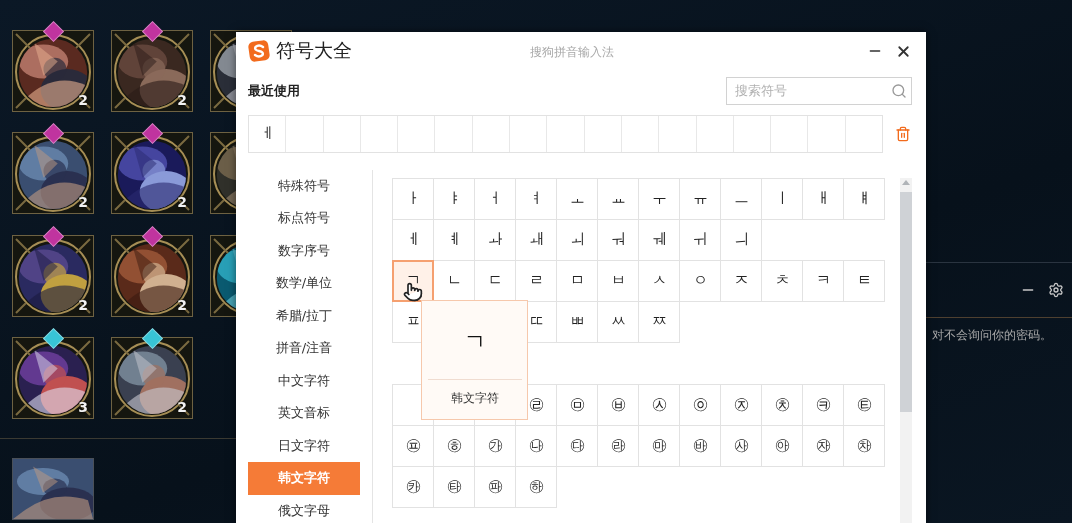 Image resolution: width=1072 pixels, height=523 pixels. I want to click on category-item: 英文音标, so click(304, 413).